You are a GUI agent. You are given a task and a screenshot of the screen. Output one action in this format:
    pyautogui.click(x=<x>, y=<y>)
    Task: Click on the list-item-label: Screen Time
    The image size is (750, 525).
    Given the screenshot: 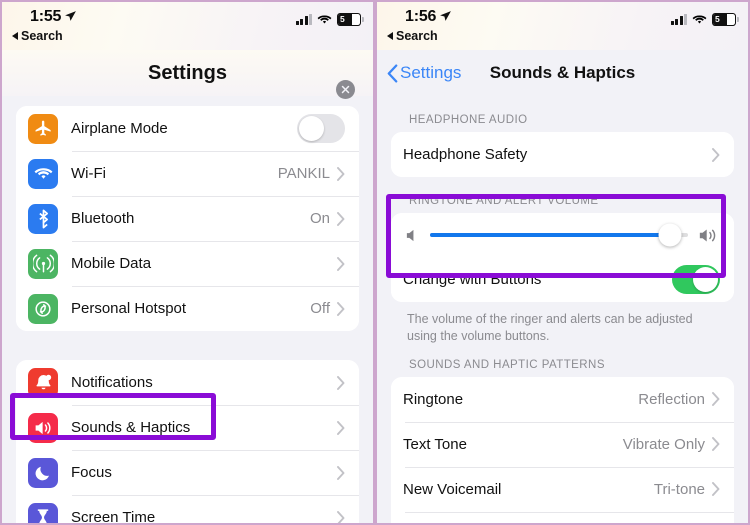 What is the action you would take?
    pyautogui.click(x=113, y=517)
    